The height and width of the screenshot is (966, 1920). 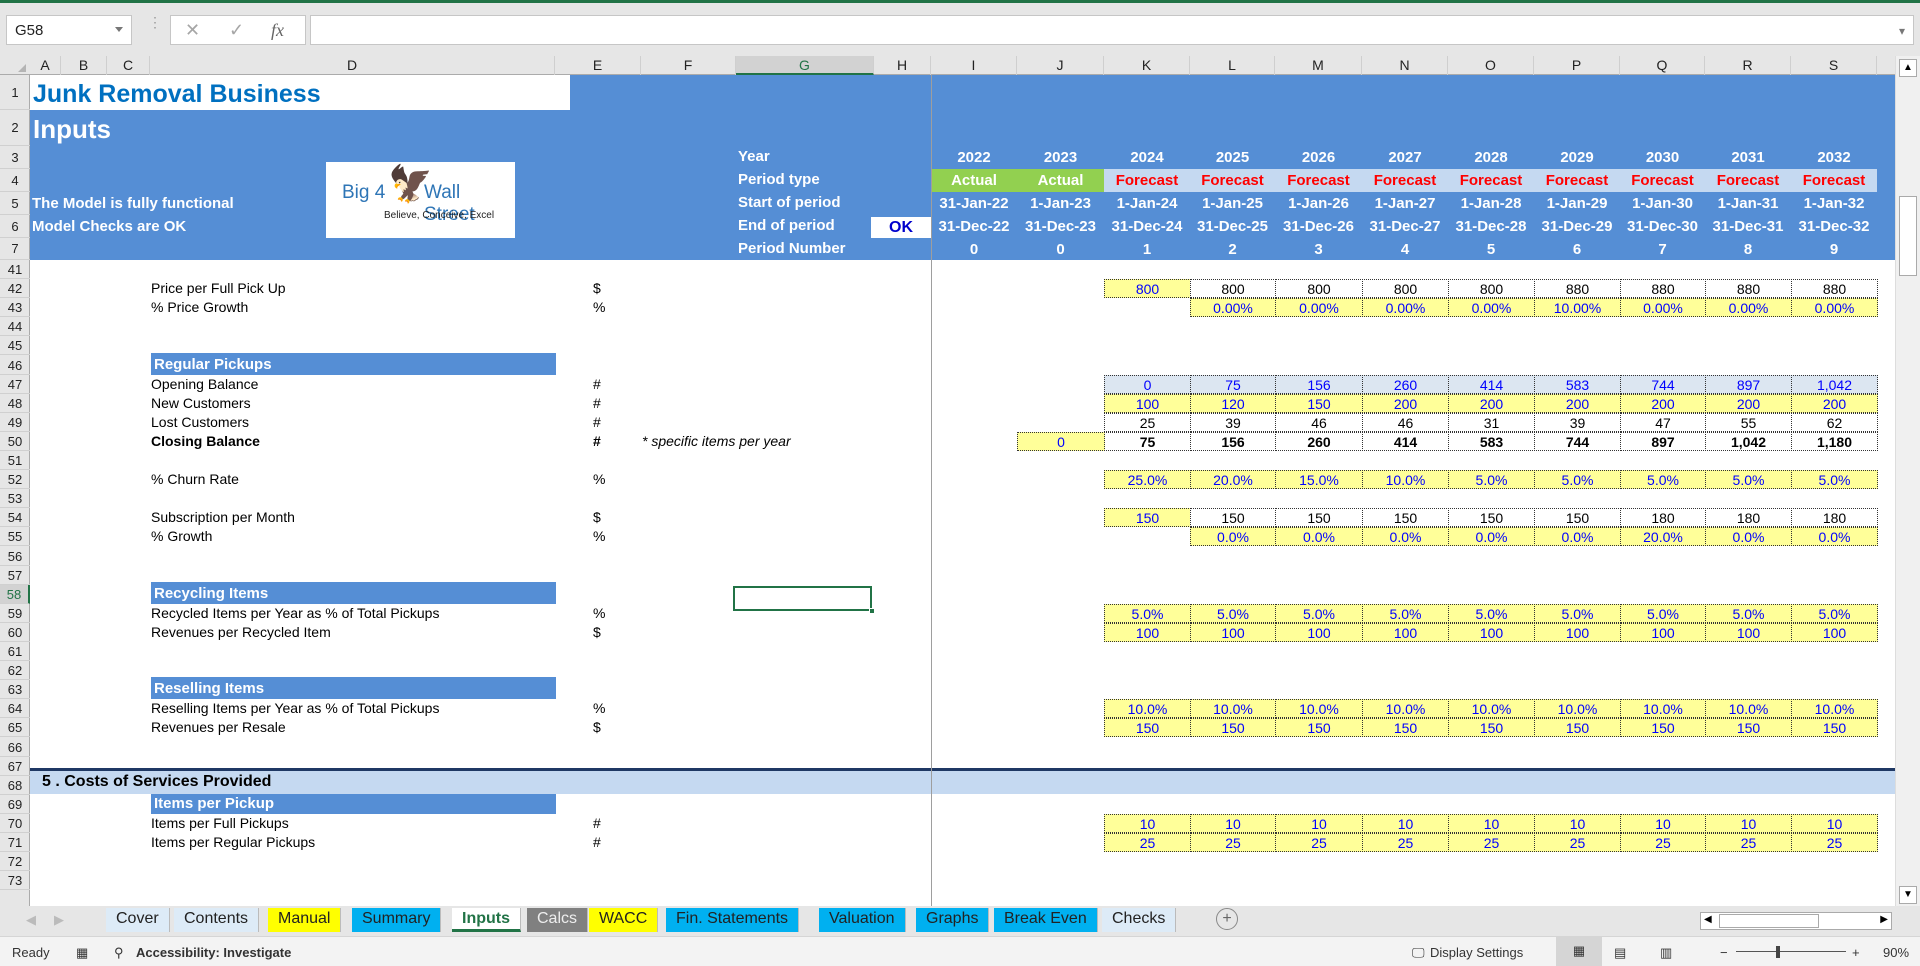 I want to click on zoom-slider, so click(x=1791, y=951).